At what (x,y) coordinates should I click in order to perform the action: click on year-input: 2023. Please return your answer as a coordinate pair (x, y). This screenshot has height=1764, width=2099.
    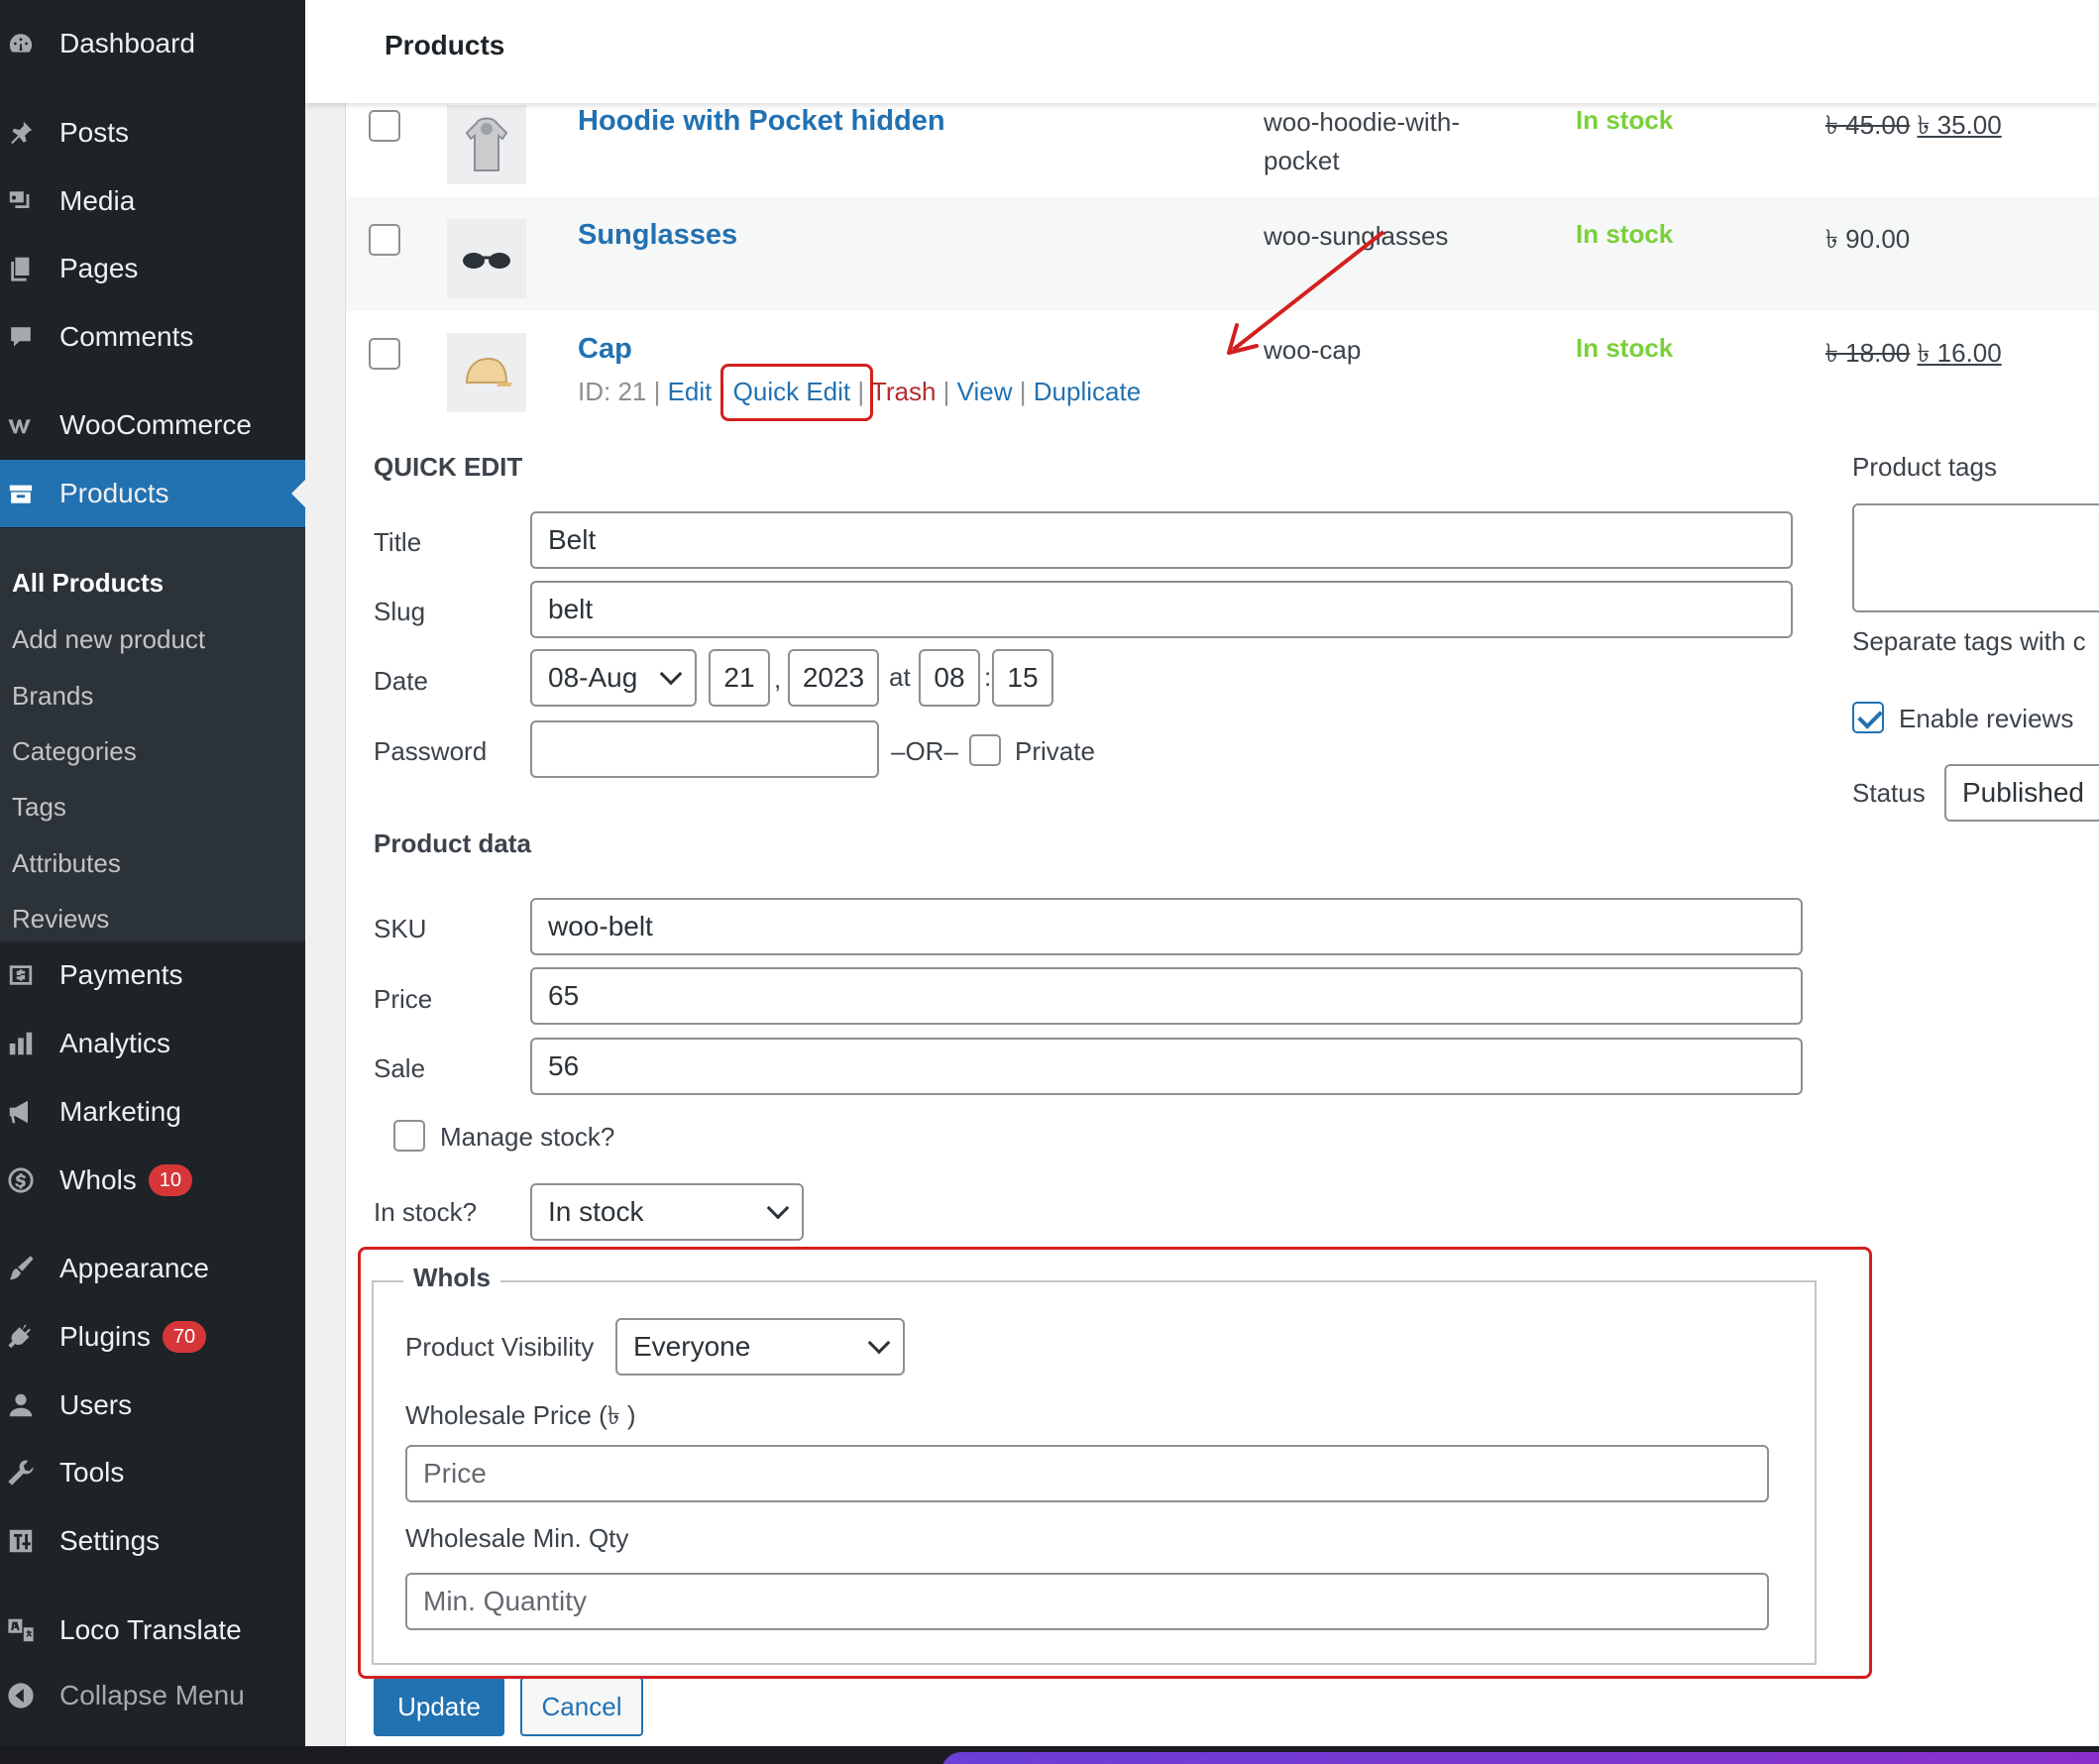
    Looking at the image, I should click on (833, 678).